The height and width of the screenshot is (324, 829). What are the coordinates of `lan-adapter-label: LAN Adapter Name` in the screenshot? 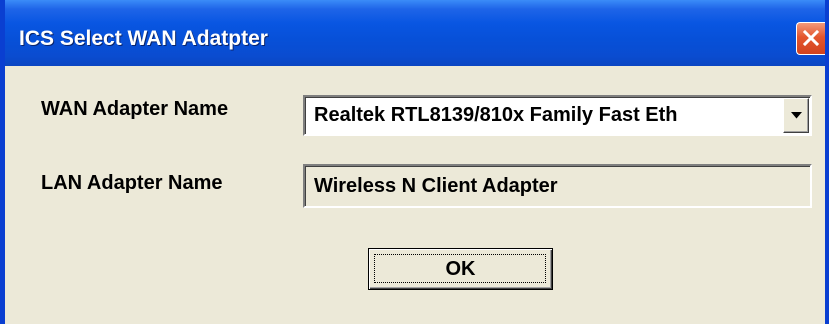 It's located at (132, 183).